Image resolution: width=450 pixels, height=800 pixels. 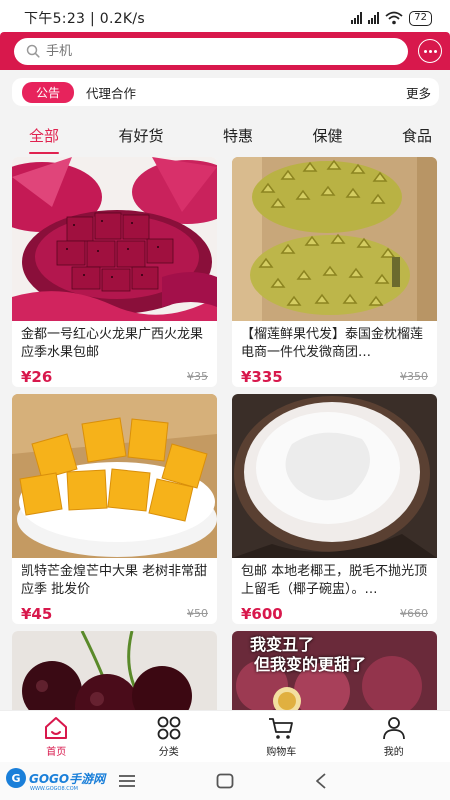 I want to click on system-nav-bar: G GOGO手游网 WWW.GOGO8.COM, so click(x=225, y=781).